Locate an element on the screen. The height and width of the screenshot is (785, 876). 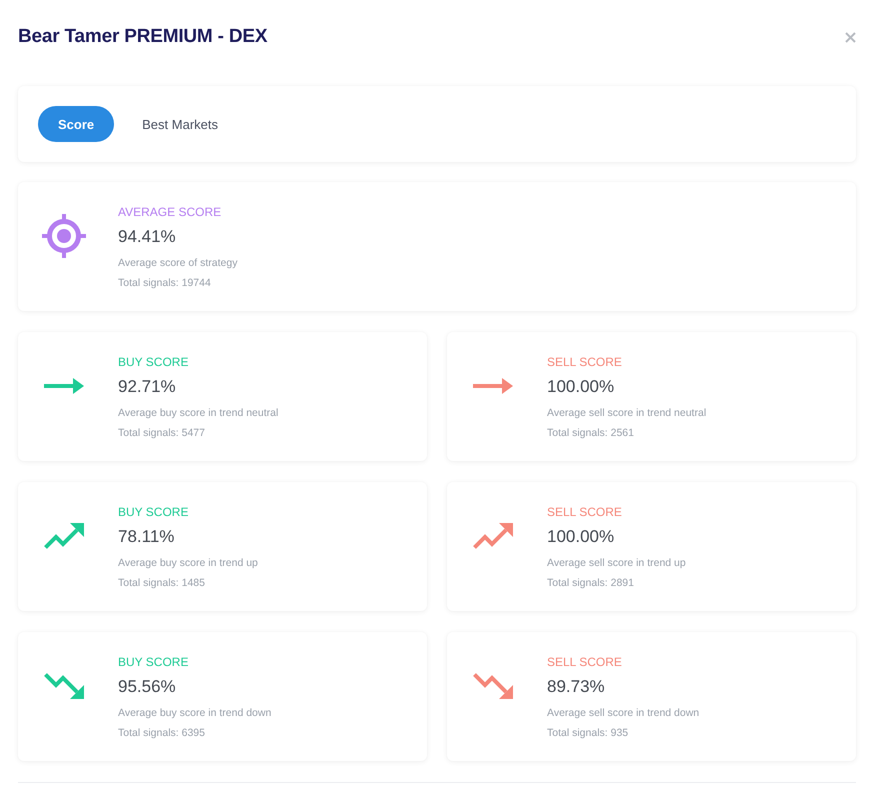
total-signals: Total signals: 6395 is located at coordinates (161, 733).